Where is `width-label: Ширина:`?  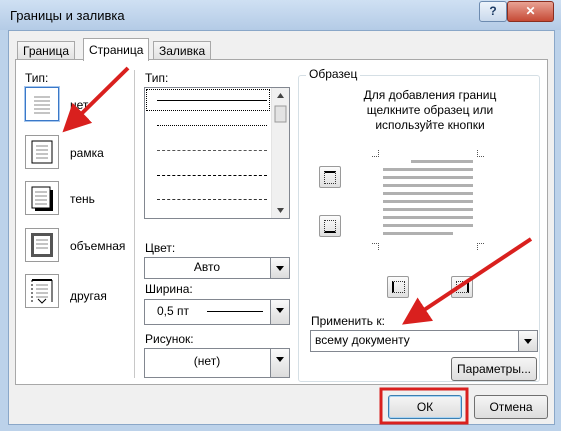 width-label: Ширина: is located at coordinates (169, 289).